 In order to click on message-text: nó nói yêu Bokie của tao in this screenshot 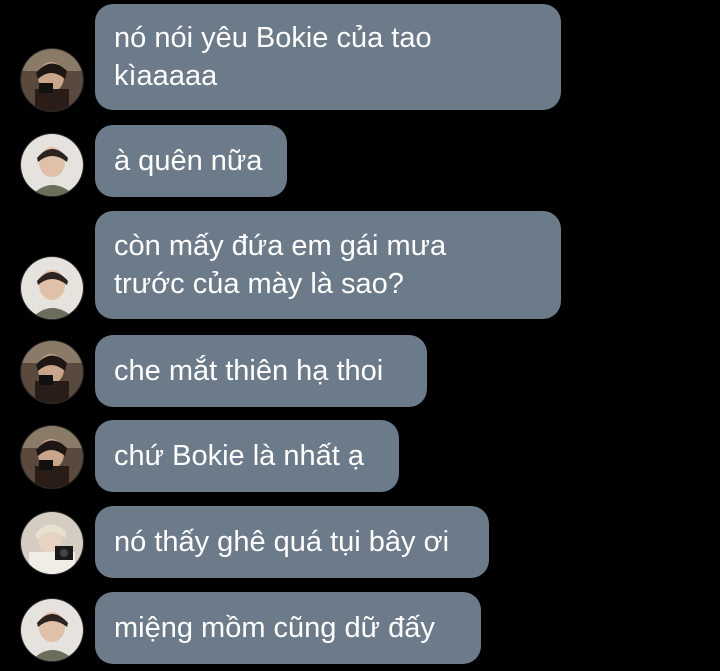, I will do `click(273, 38)`.